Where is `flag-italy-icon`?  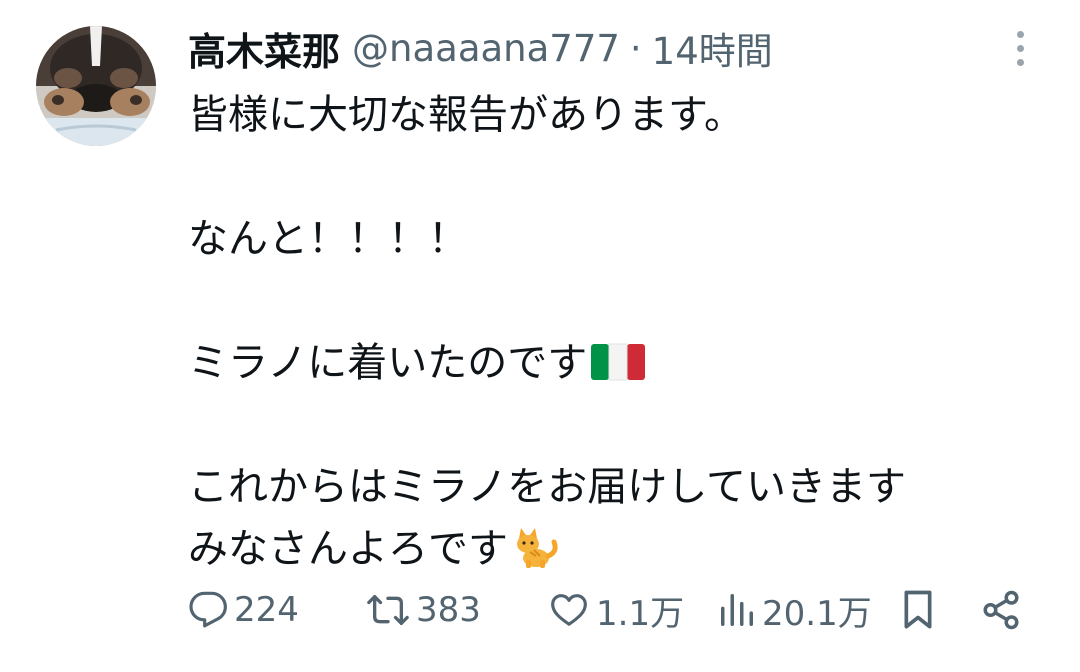
flag-italy-icon is located at coordinates (618, 369).